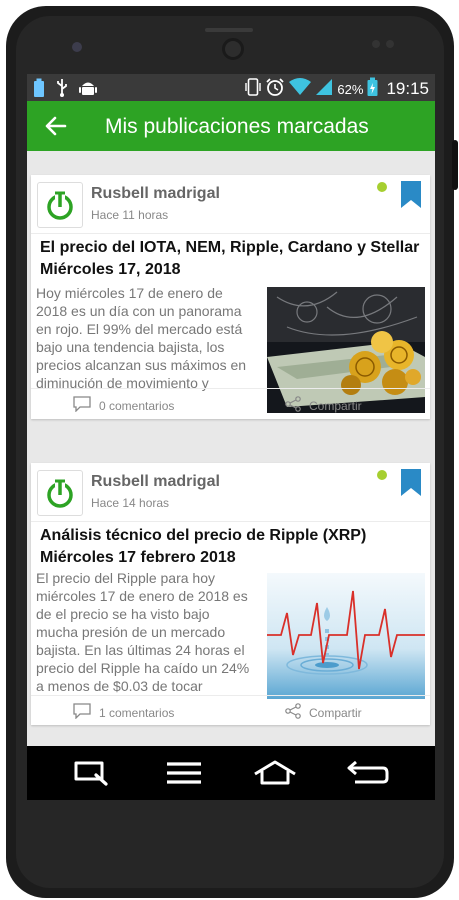 This screenshot has height=900, width=459. What do you see at coordinates (77, 47) in the screenshot?
I see `proximity-sensor` at bounding box center [77, 47].